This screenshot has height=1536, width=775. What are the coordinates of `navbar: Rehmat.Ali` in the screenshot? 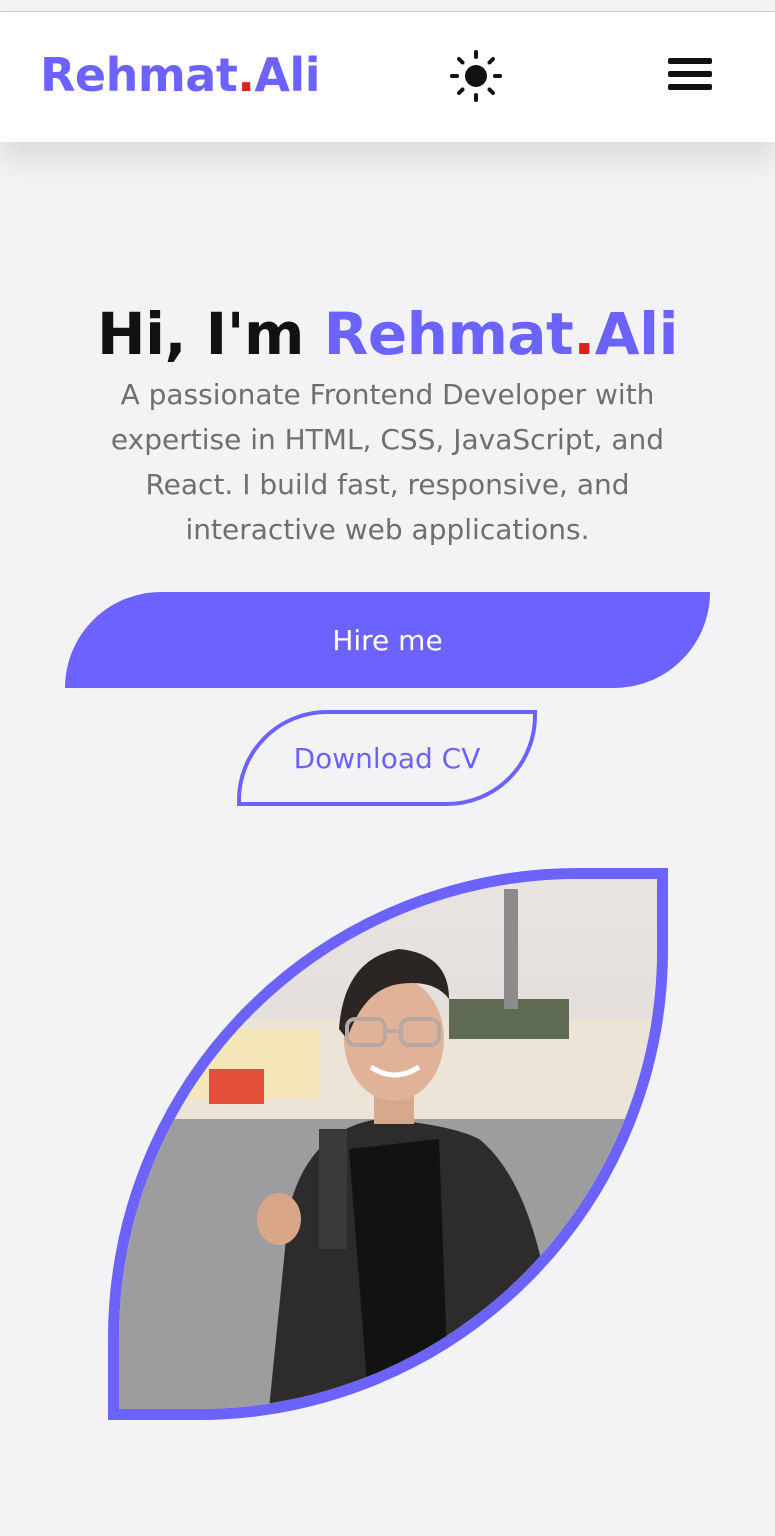 It's located at (387, 77).